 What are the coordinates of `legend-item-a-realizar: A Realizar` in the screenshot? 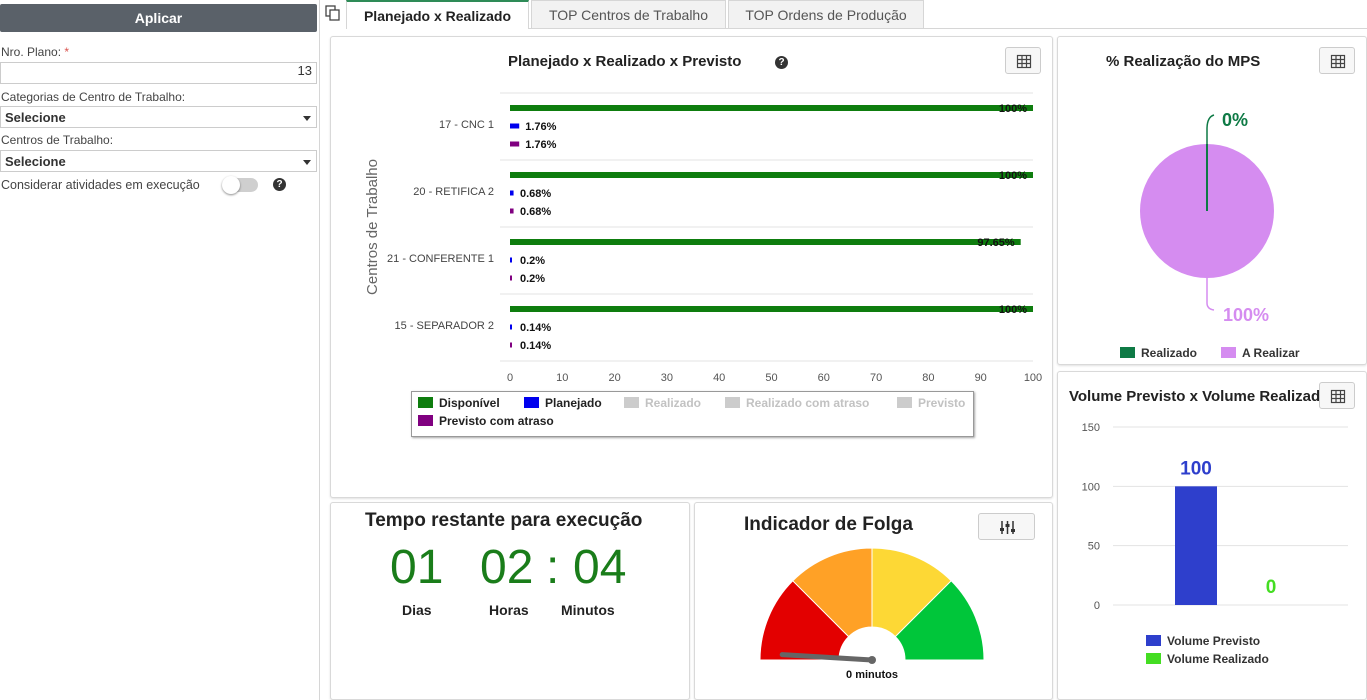 It's located at (1260, 353).